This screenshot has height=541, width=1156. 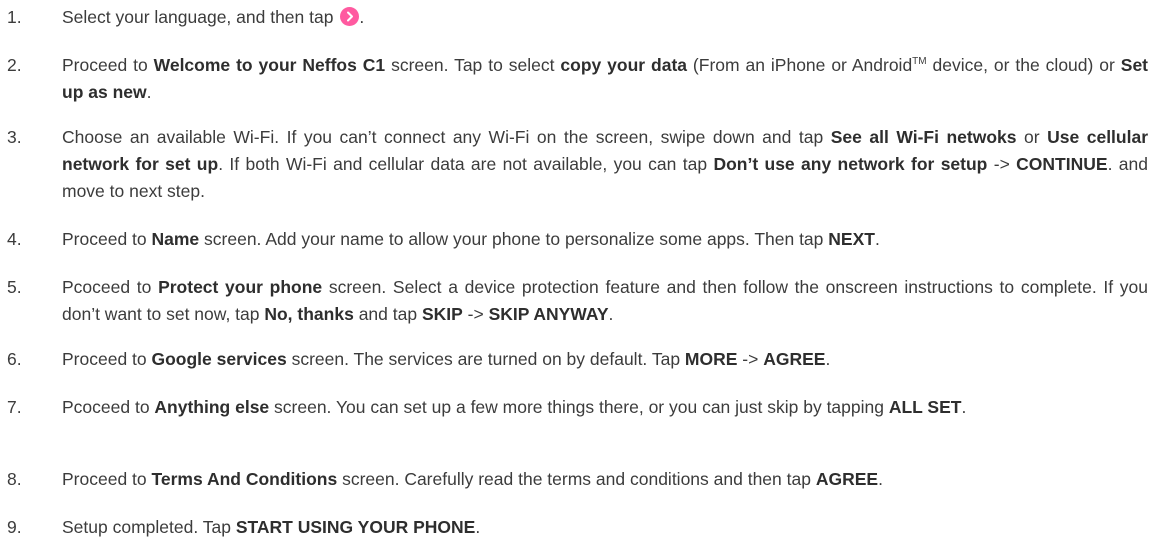 I want to click on ui-term: Don’t use any network for setup, so click(x=850, y=164).